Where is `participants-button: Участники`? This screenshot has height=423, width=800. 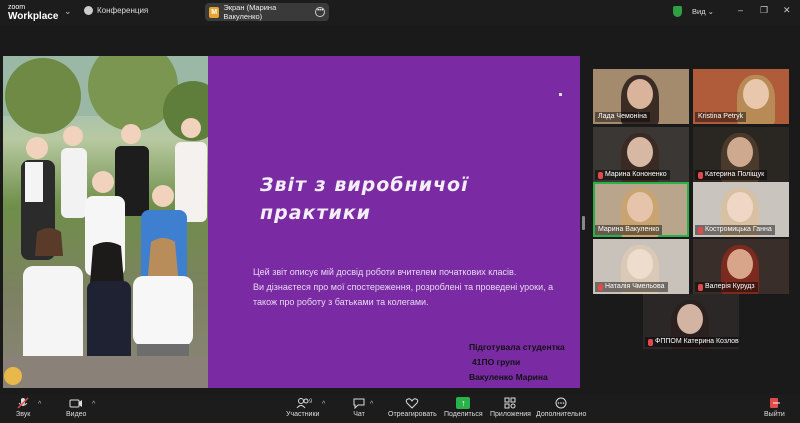
participants-button: Участники is located at coordinates (302, 407).